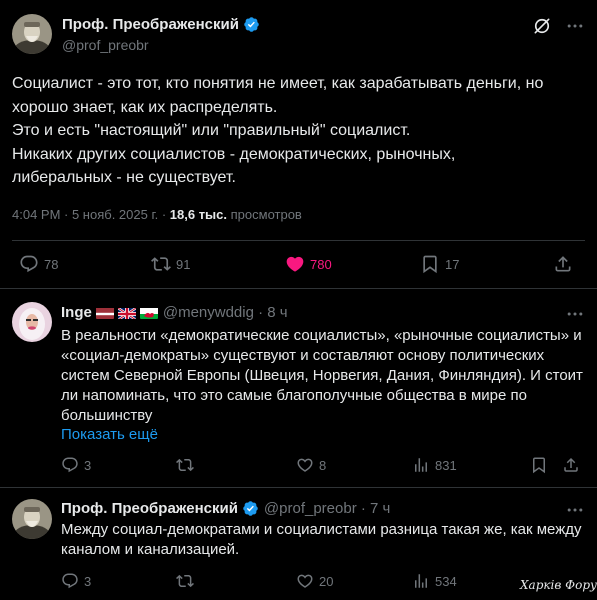 This screenshot has width=597, height=600. What do you see at coordinates (126, 312) in the screenshot?
I see `uk-flag-icon` at bounding box center [126, 312].